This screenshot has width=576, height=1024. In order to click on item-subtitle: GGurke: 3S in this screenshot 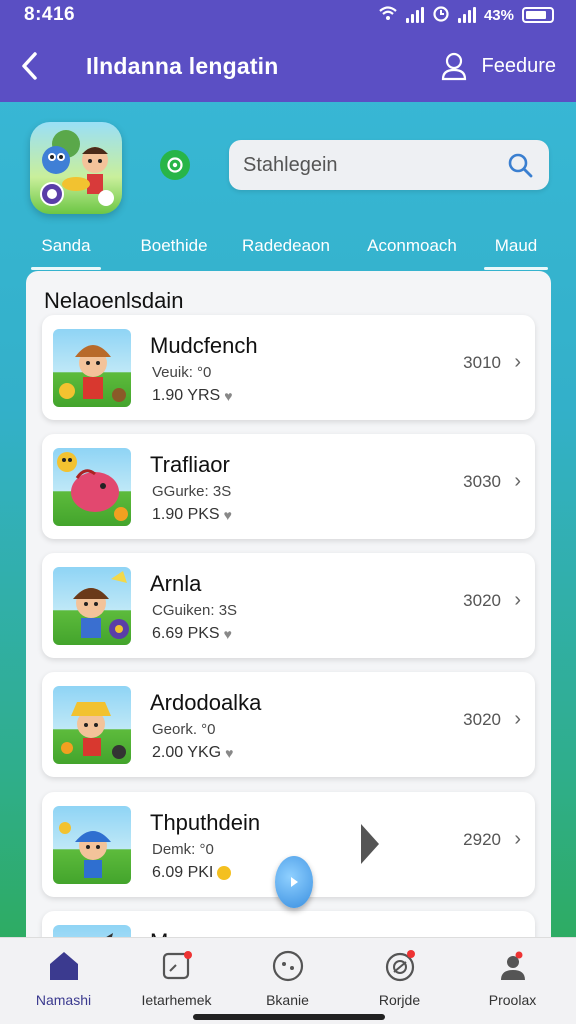, I will do `click(192, 491)`.